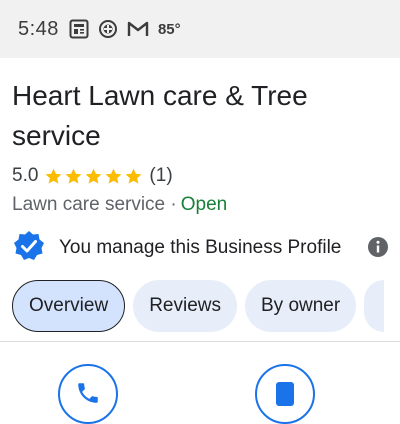 This screenshot has height=424, width=400. Describe the element at coordinates (378, 249) in the screenshot. I see `info-icon` at that location.